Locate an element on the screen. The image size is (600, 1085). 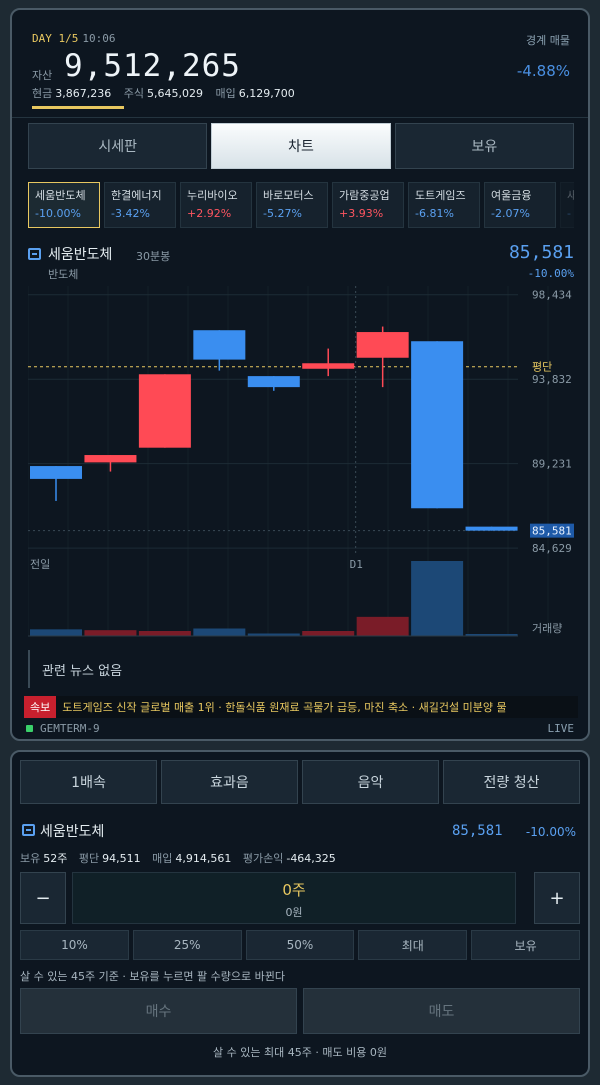
status-bar: GEMTERM-9 LIVE is located at coordinates (301, 729).